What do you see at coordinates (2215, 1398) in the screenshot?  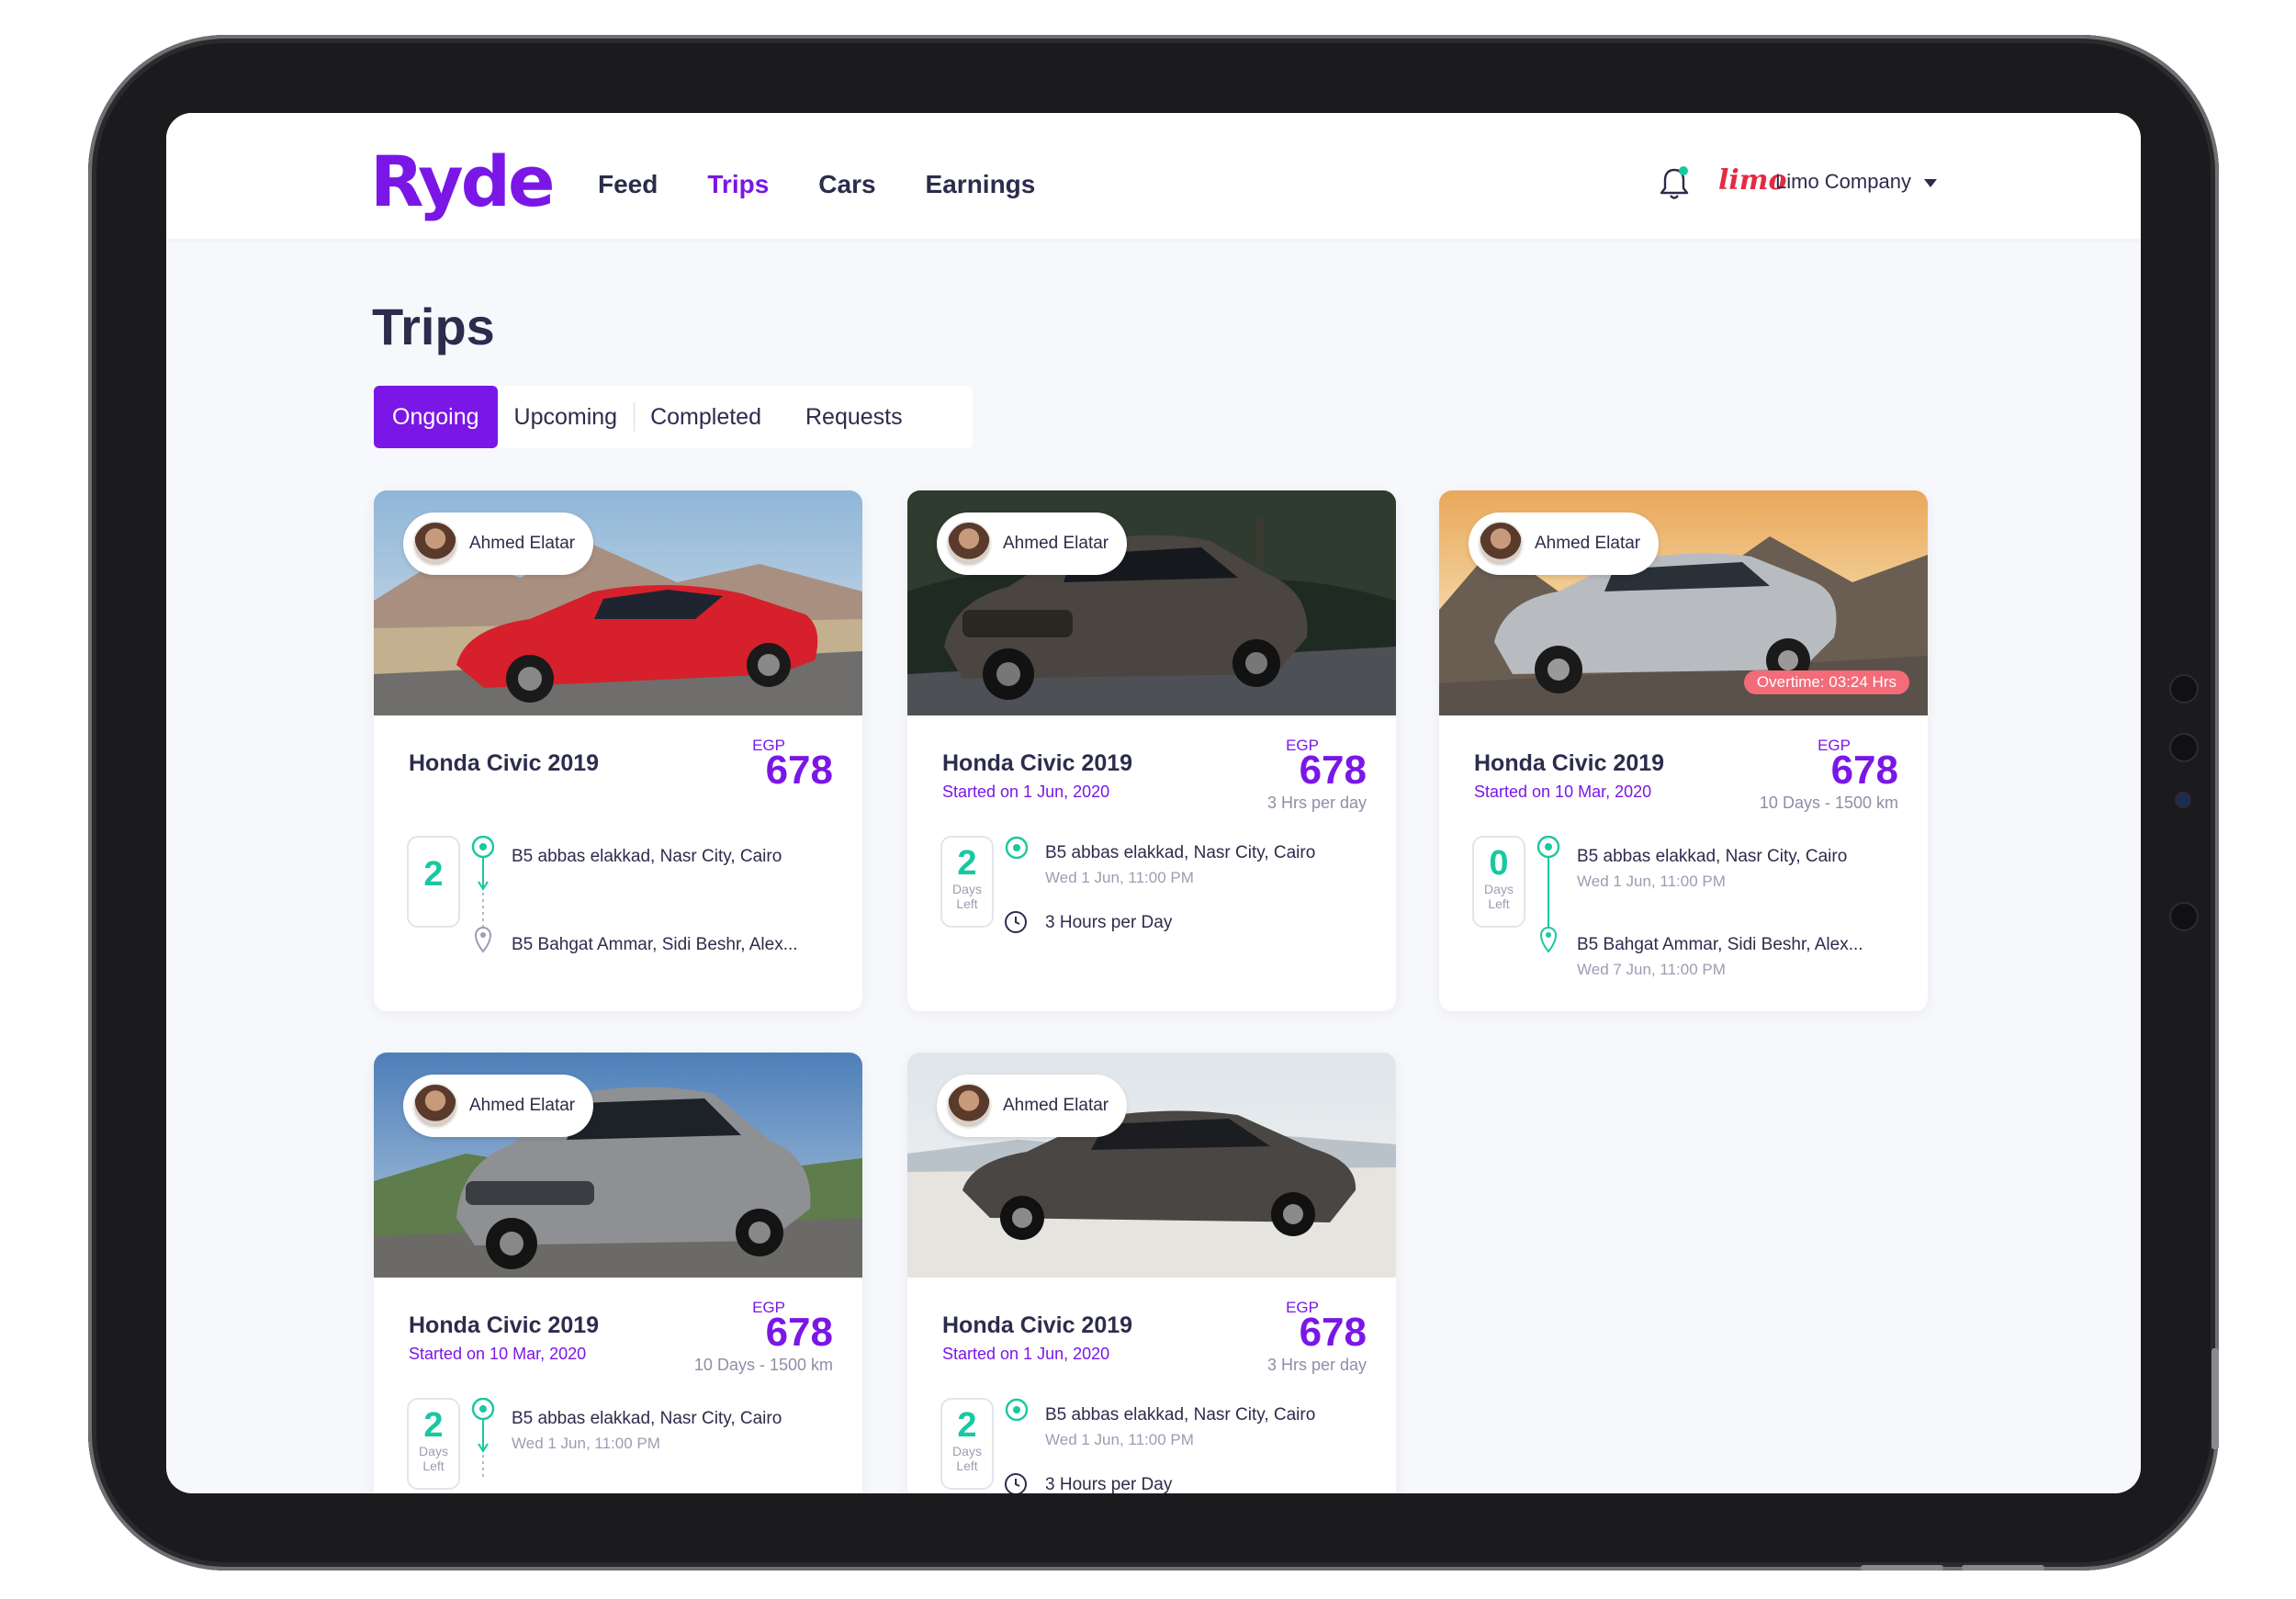 I see `volume-button` at bounding box center [2215, 1398].